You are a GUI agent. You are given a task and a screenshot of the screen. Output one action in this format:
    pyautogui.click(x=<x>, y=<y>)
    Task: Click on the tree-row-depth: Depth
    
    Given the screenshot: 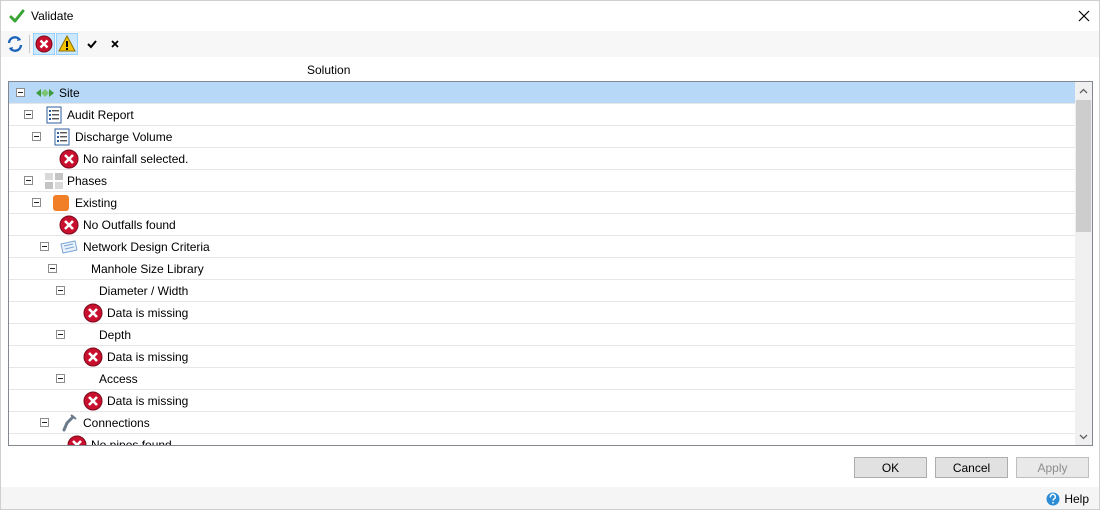 What is the action you would take?
    pyautogui.click(x=543, y=335)
    